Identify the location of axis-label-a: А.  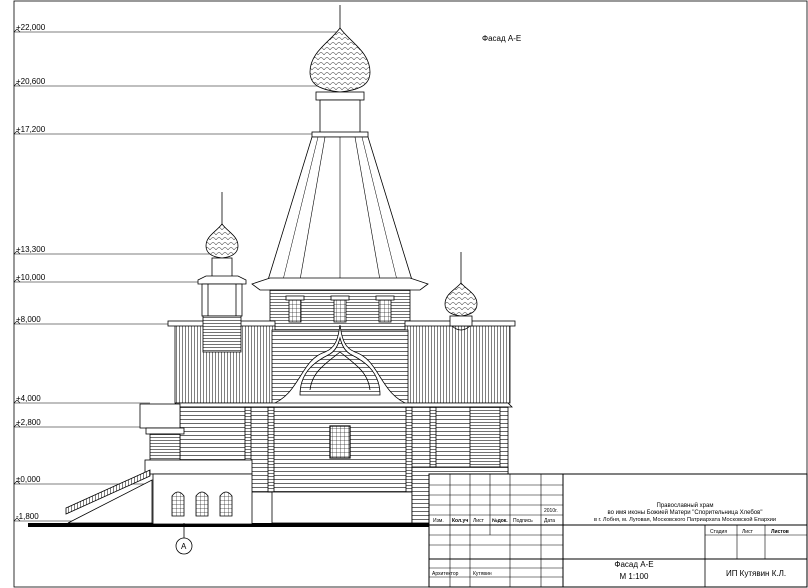
(184, 546).